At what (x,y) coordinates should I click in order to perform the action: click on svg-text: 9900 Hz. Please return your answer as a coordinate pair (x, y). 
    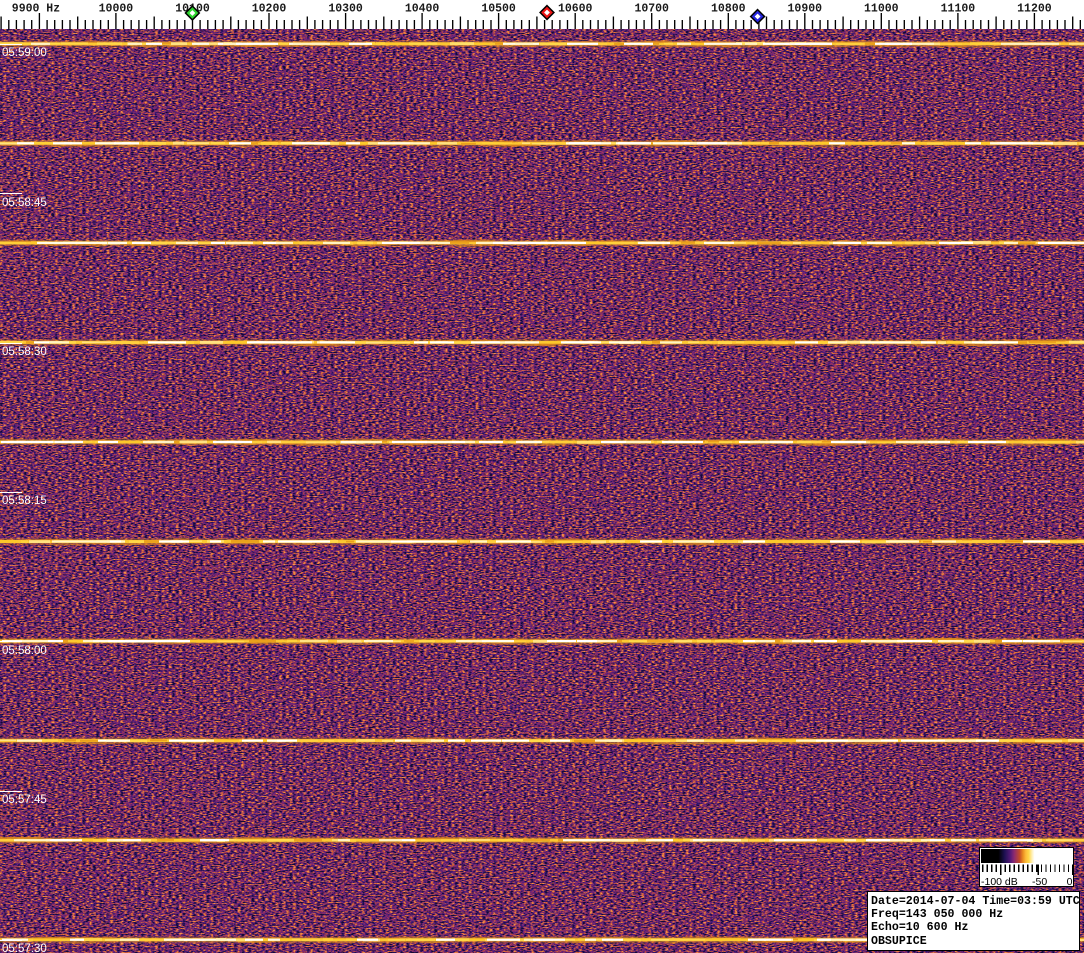
    Looking at the image, I should click on (36, 9).